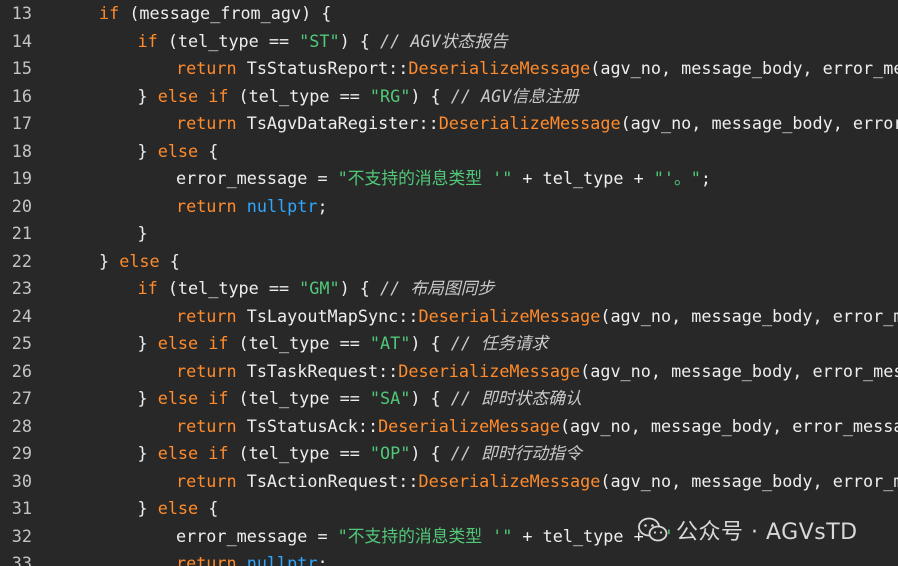  Describe the element at coordinates (390, 453) in the screenshot. I see `token-str: "OP"` at that location.